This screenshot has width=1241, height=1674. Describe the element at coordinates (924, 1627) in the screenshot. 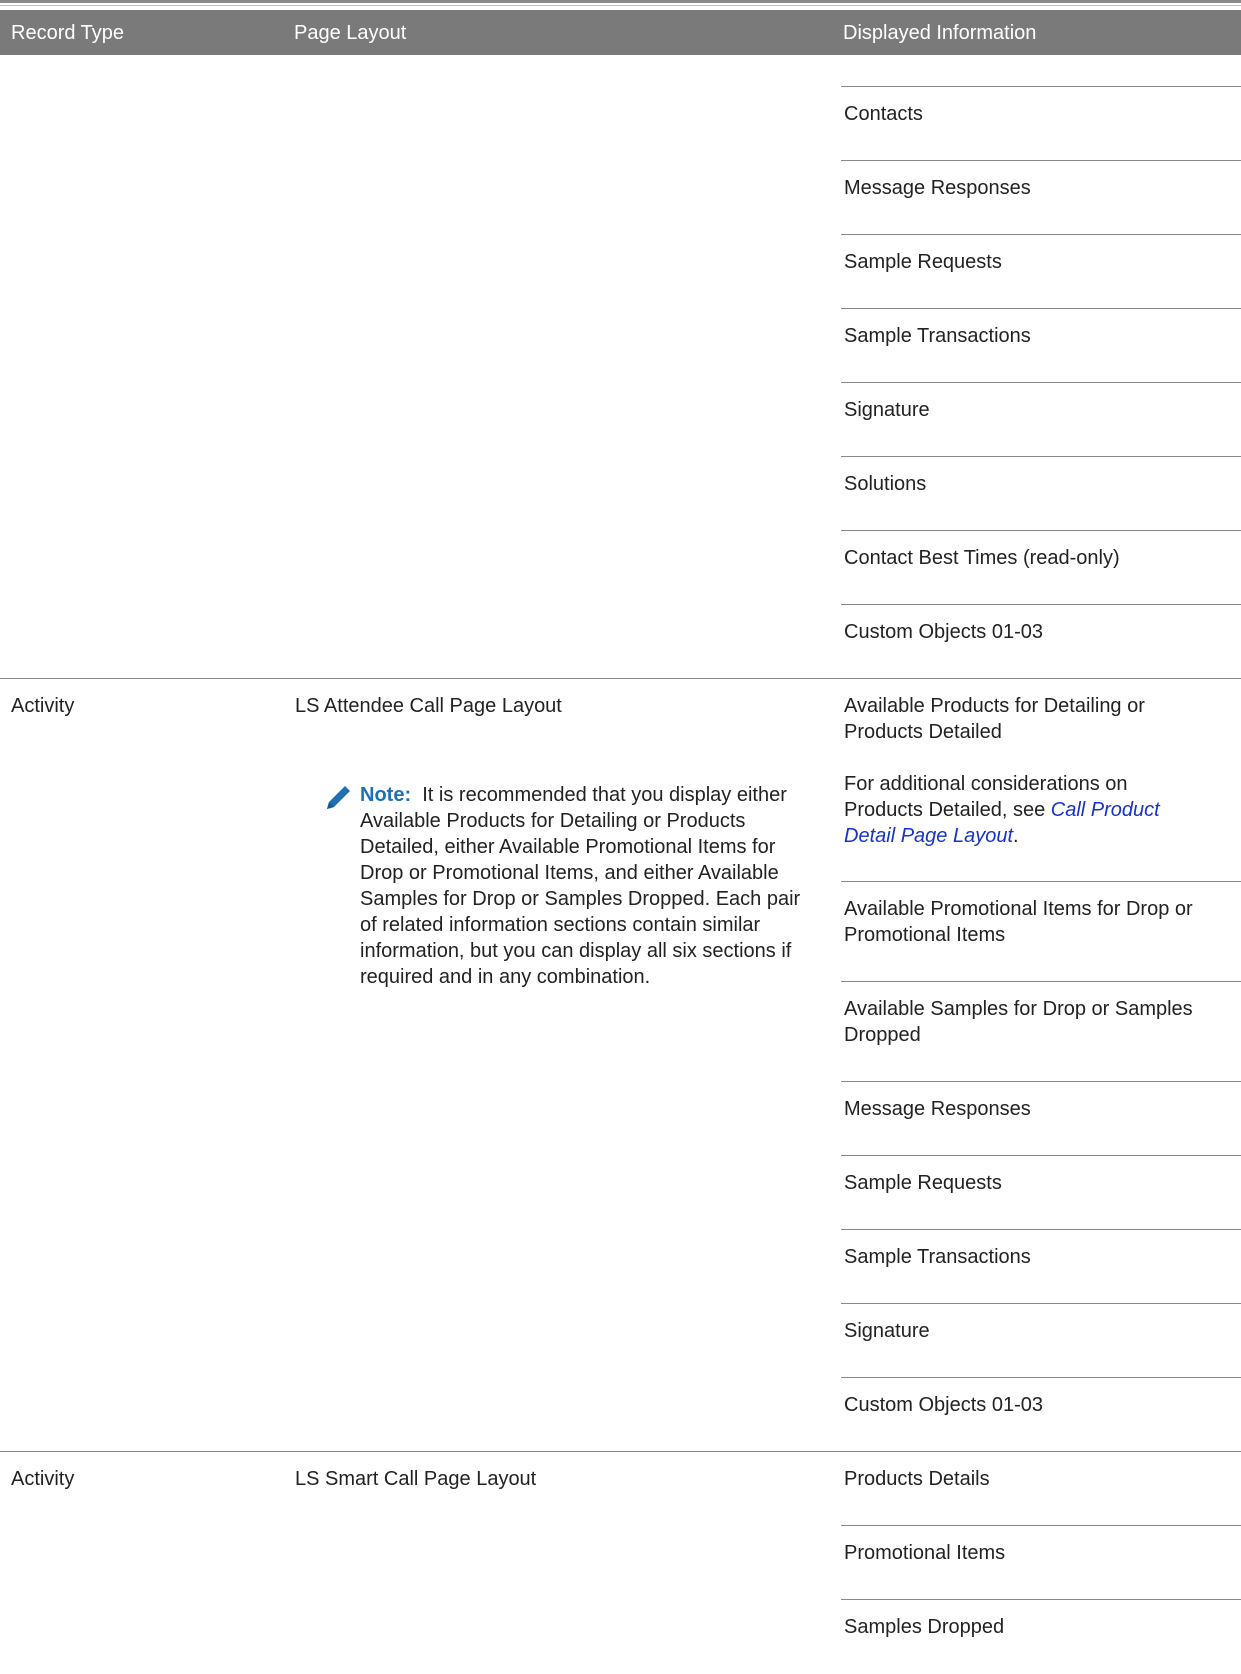

I see `list-item: Samples Dropped` at that location.